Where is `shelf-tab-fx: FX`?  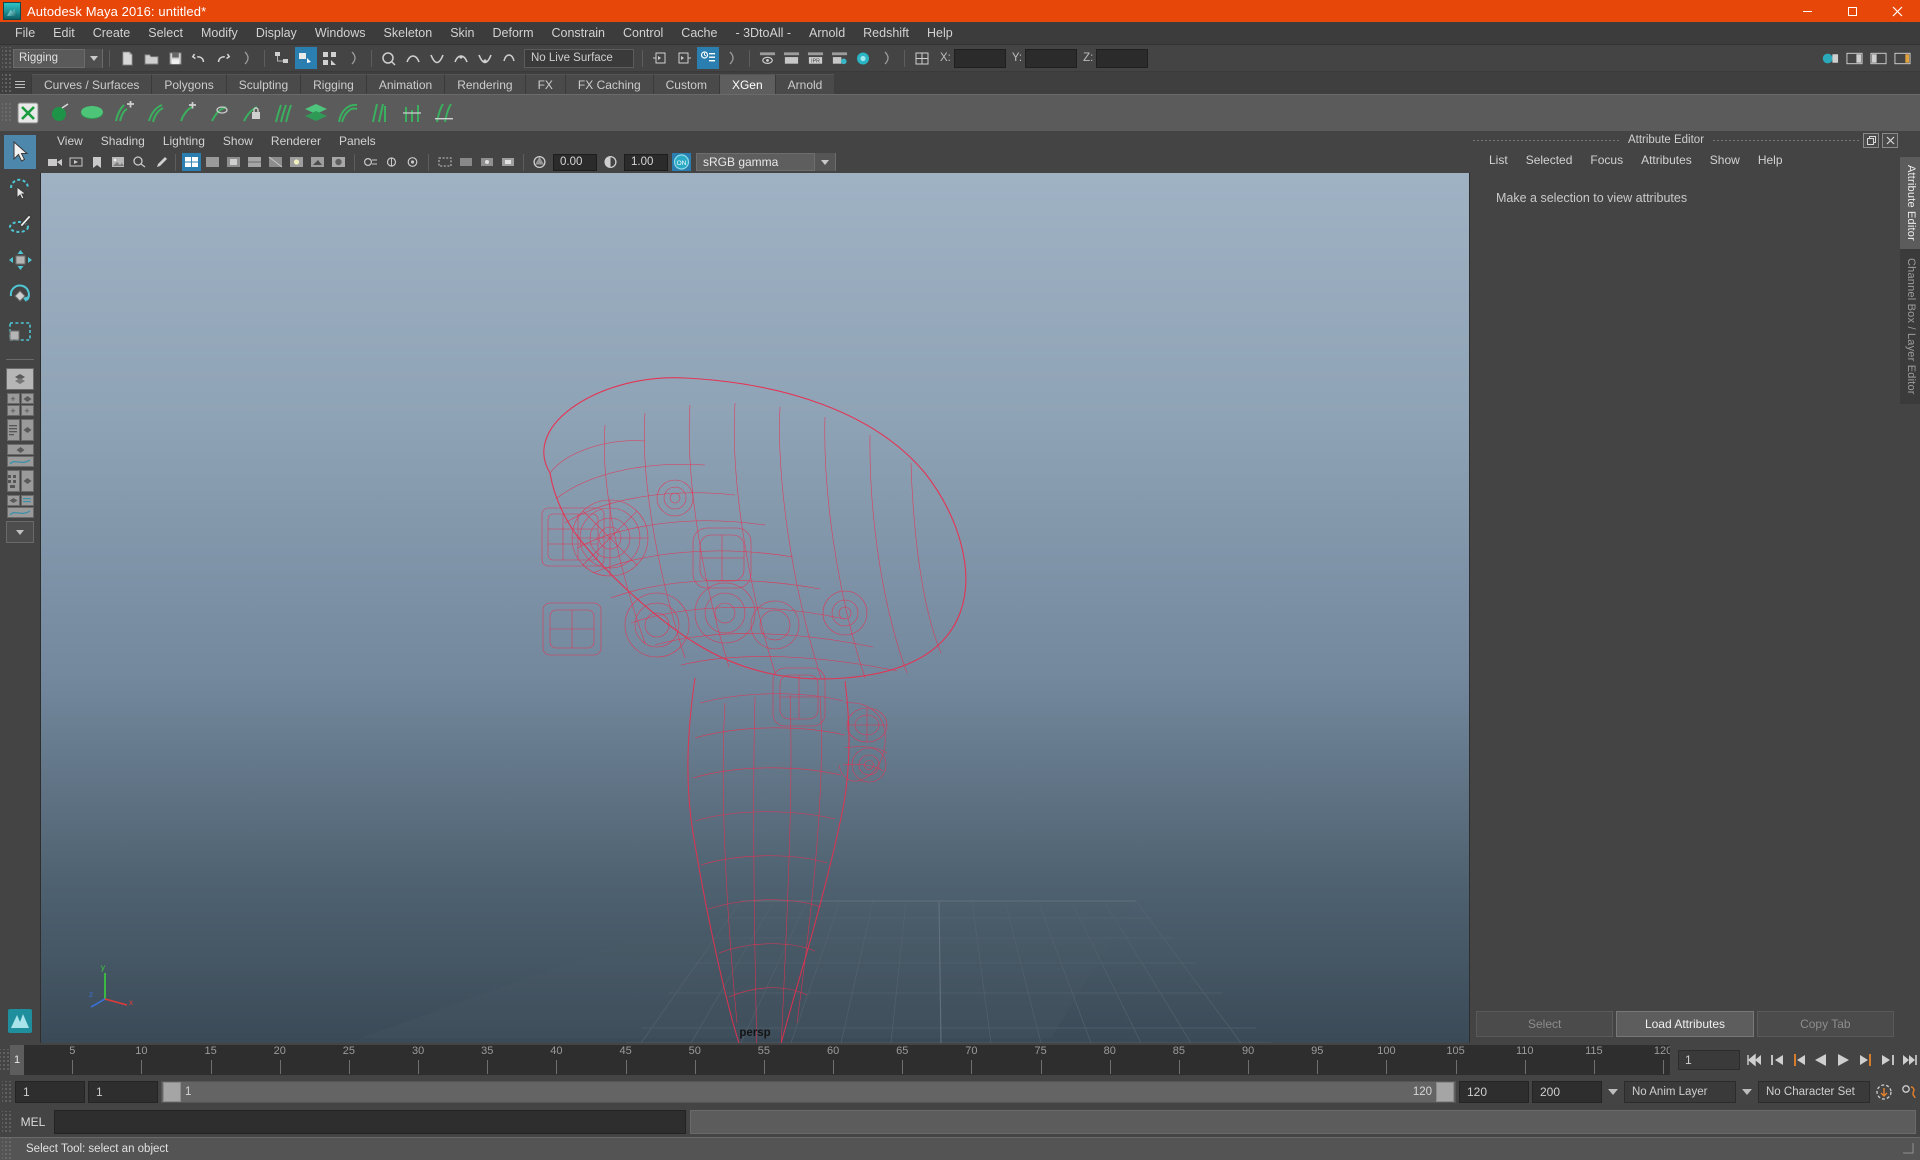 shelf-tab-fx: FX is located at coordinates (544, 84).